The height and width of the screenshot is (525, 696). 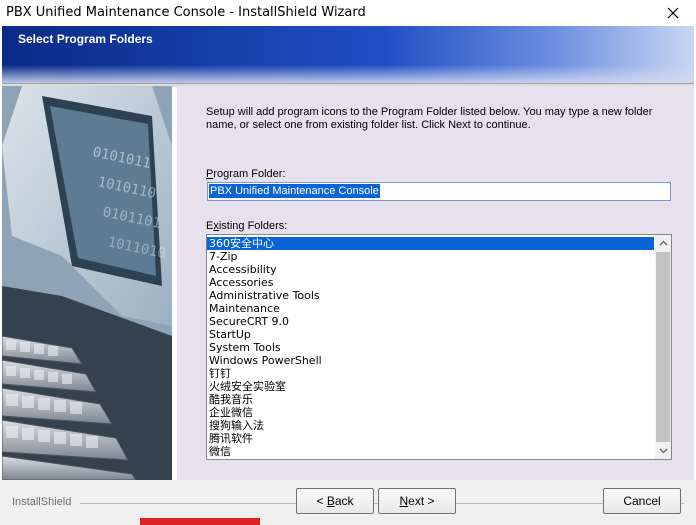 I want to click on wizard-header-banner: Select Program Folders, so click(x=348, y=54).